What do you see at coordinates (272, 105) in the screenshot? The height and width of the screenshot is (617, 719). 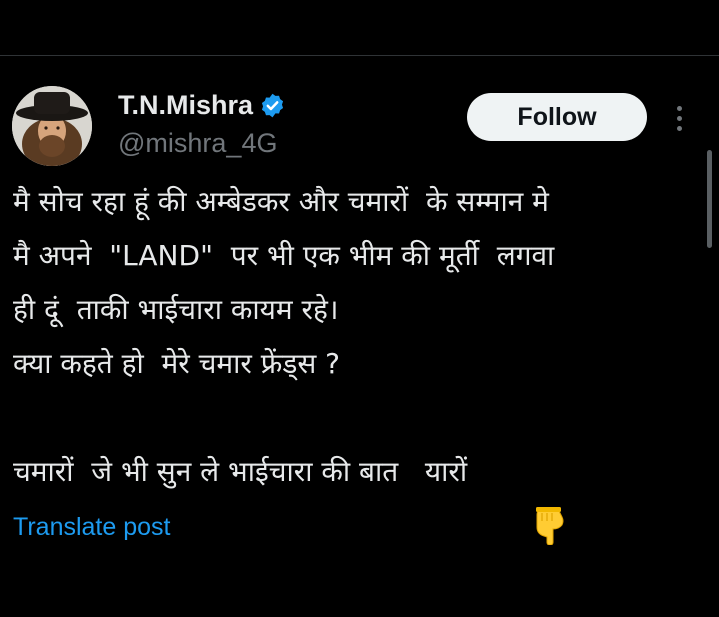 I see `verified-badge-icon` at bounding box center [272, 105].